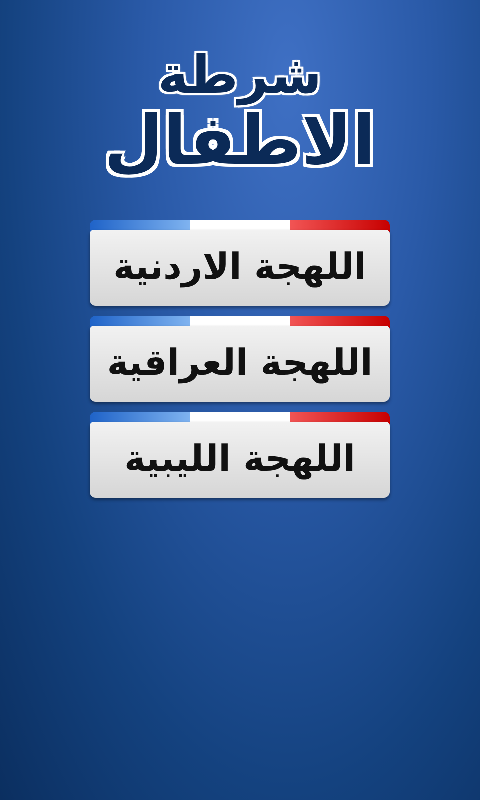 This screenshot has width=480, height=800. Describe the element at coordinates (240, 364) in the screenshot. I see `dialect-button: اللهجة العراقية` at that location.